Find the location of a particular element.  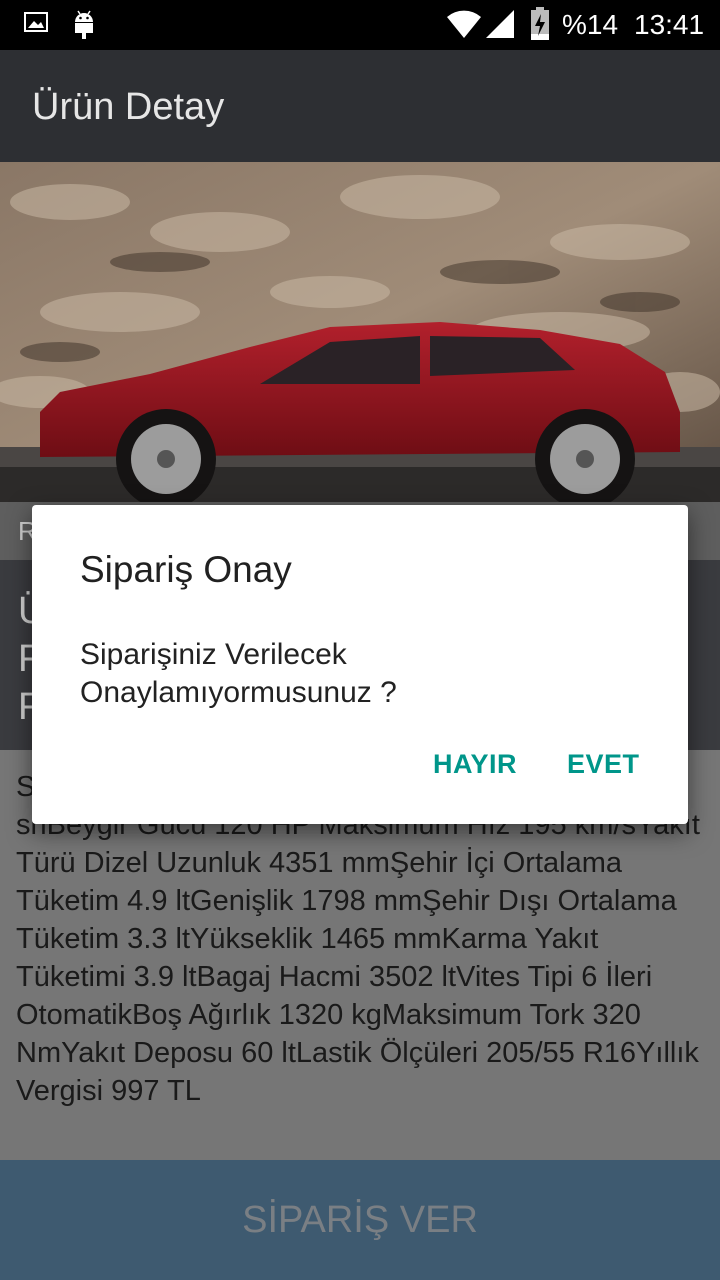

cell-signal-icon is located at coordinates (501, 26).